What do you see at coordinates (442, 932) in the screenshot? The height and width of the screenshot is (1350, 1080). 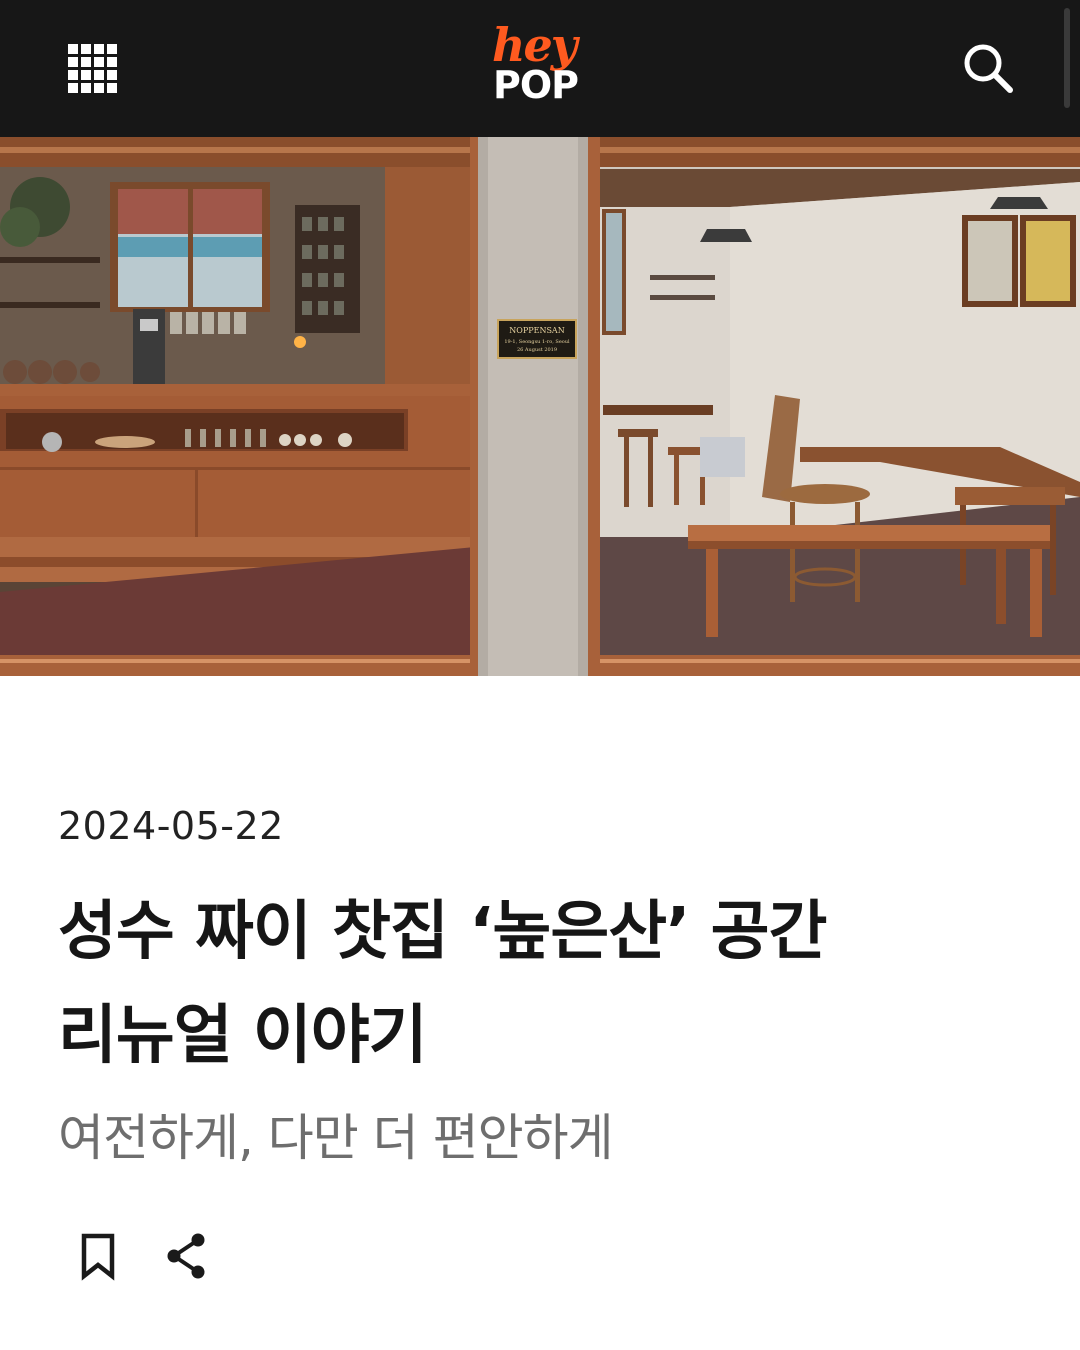 I see `article-title-line1: 성수 짜이 찻집 ‘높은산’ 공간` at bounding box center [442, 932].